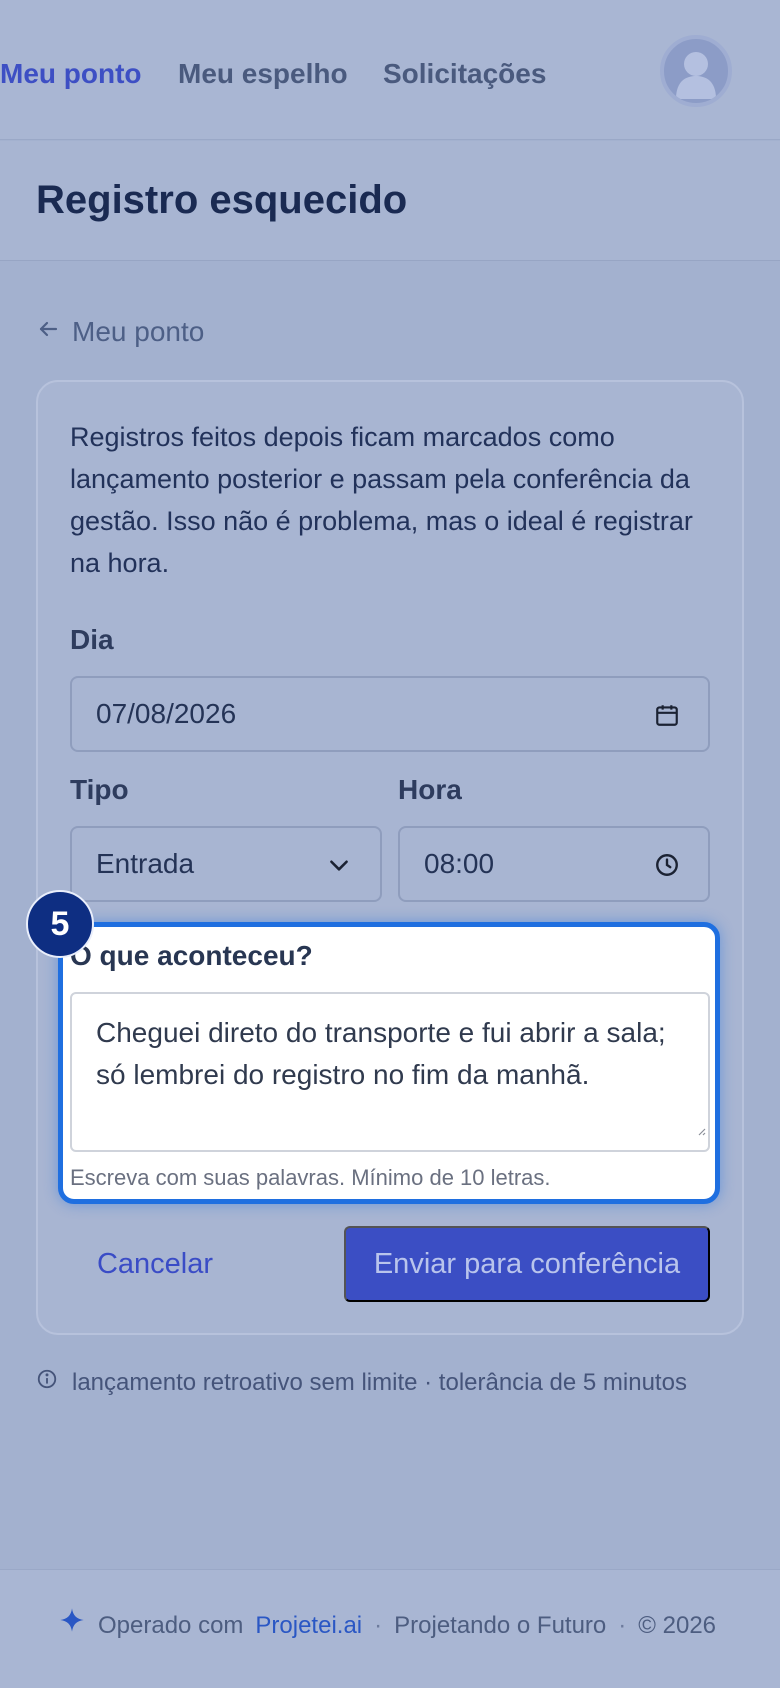 This screenshot has height=1688, width=780. I want to click on footer-operated: Operado com, so click(171, 1625).